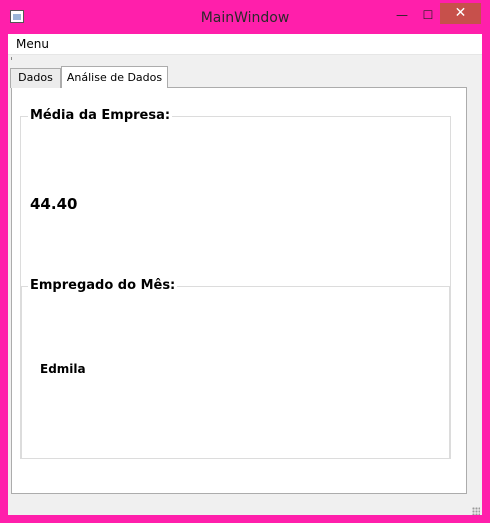  Describe the element at coordinates (114, 77) in the screenshot. I see `tab-analise-de-dados: Análise de Dados` at that location.